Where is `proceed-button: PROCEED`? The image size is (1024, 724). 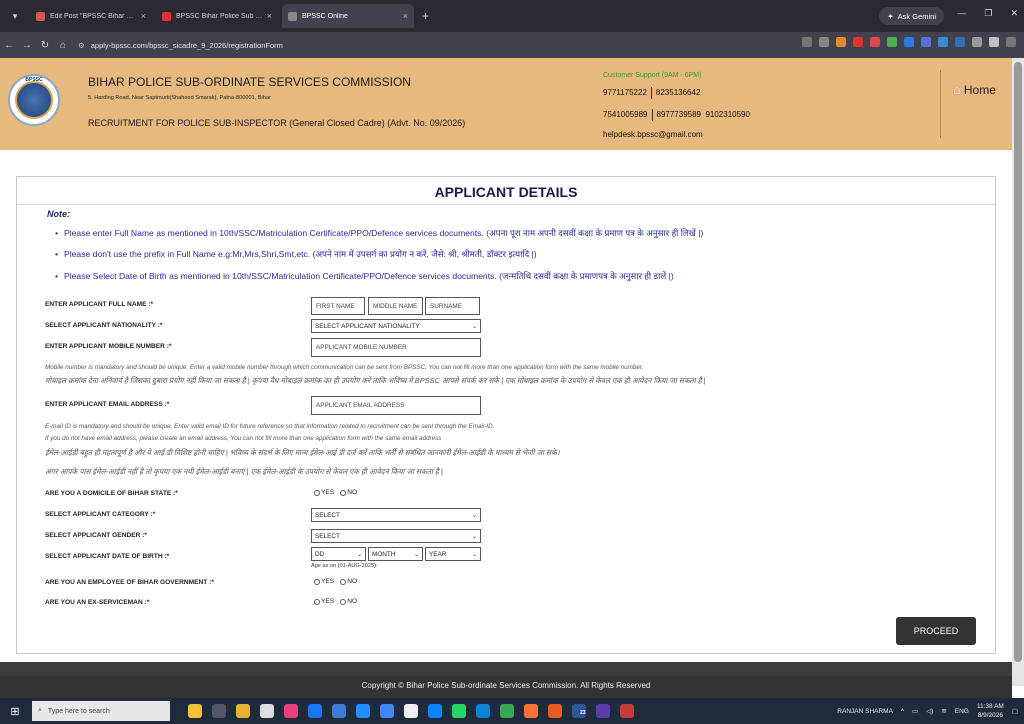 proceed-button: PROCEED is located at coordinates (936, 631).